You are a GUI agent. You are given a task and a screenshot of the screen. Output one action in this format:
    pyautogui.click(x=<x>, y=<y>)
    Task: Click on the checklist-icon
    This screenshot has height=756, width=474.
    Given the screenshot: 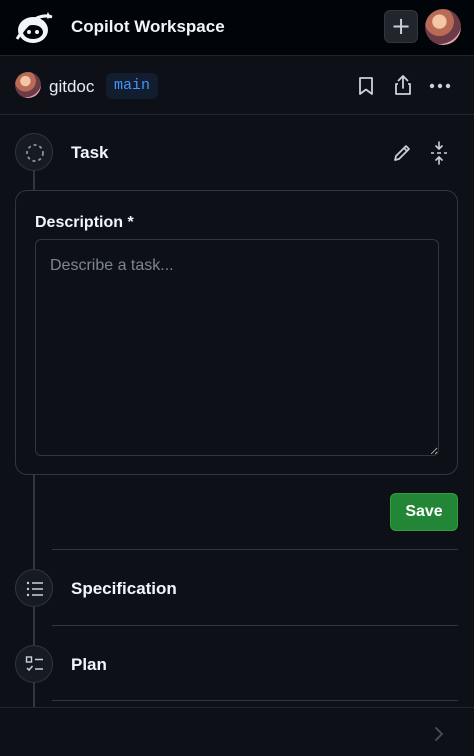 What is the action you would take?
    pyautogui.click(x=34, y=664)
    